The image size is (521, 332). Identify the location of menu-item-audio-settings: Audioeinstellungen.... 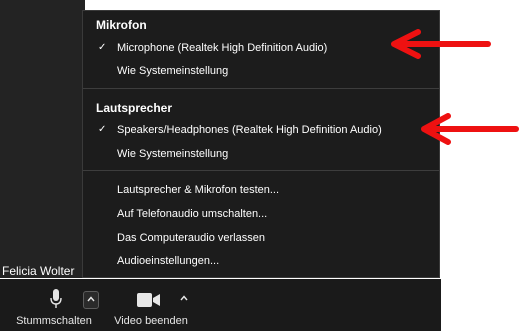
(261, 261).